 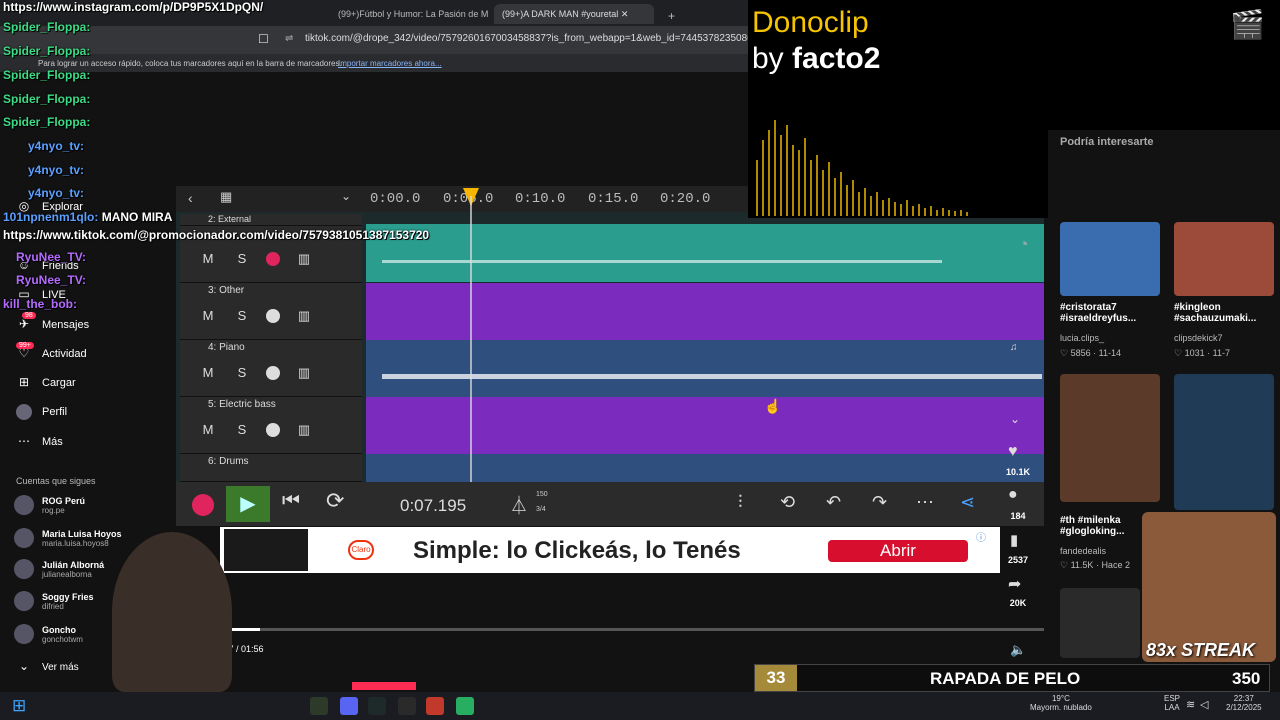 I want to click on nav-perfil: Perfil, so click(x=41, y=412).